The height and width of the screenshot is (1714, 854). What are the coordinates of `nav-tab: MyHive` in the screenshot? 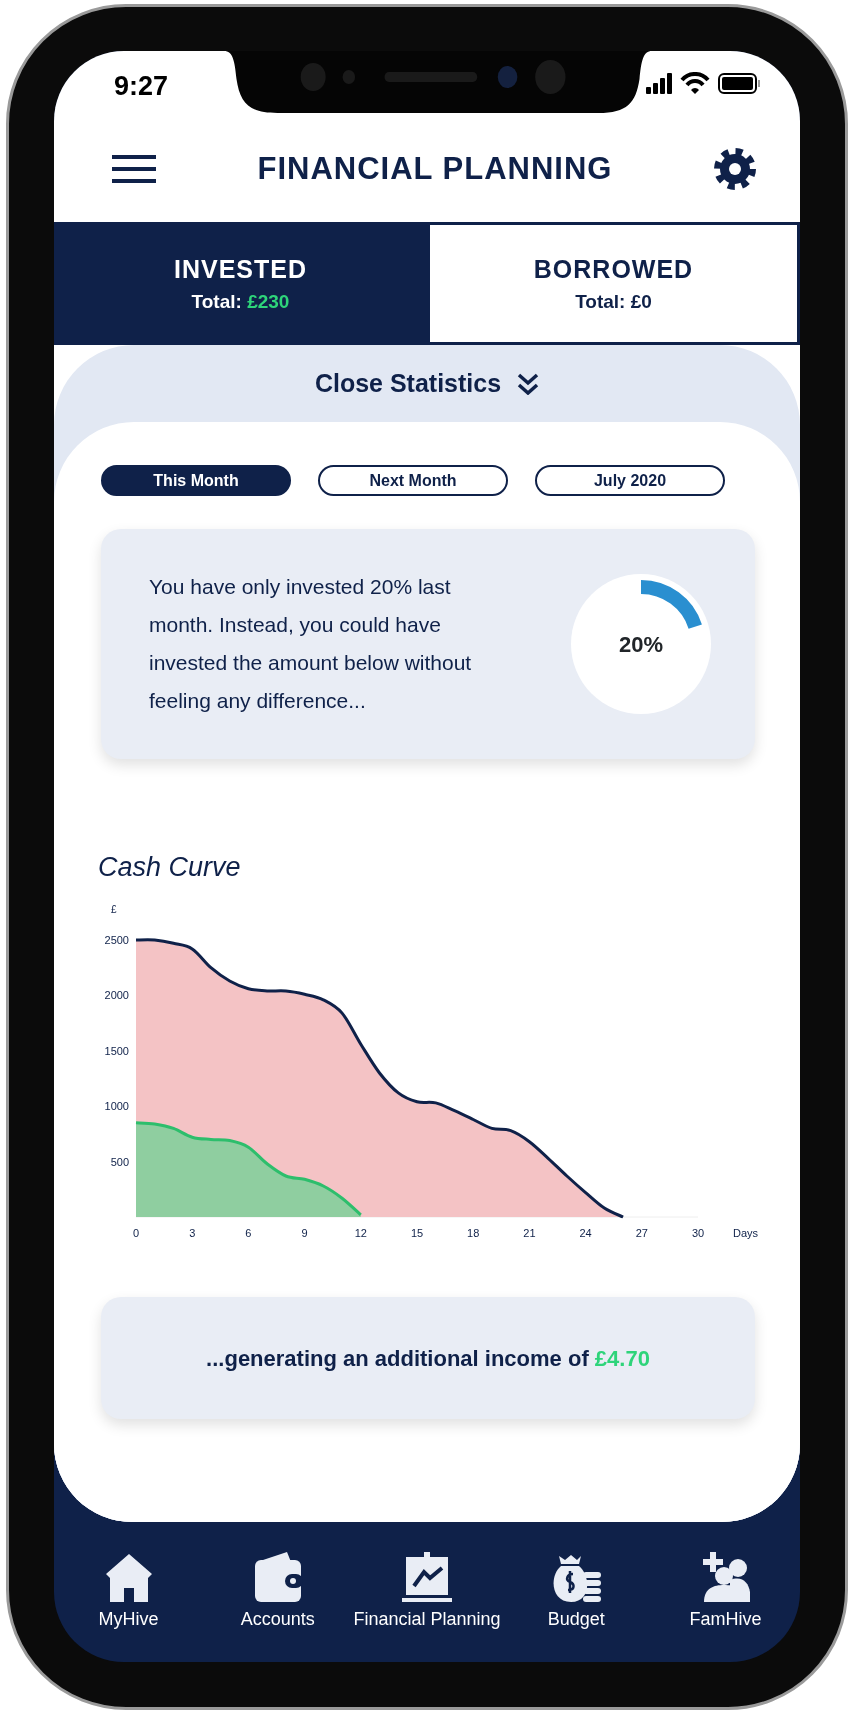 It's located at (129, 1592).